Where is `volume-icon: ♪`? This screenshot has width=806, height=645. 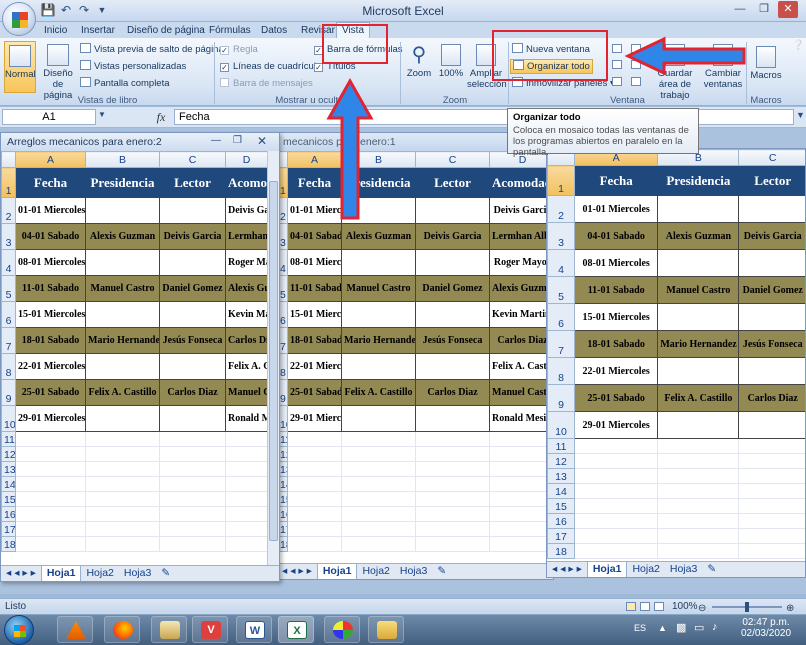
volume-icon: ♪ is located at coordinates (715, 627).